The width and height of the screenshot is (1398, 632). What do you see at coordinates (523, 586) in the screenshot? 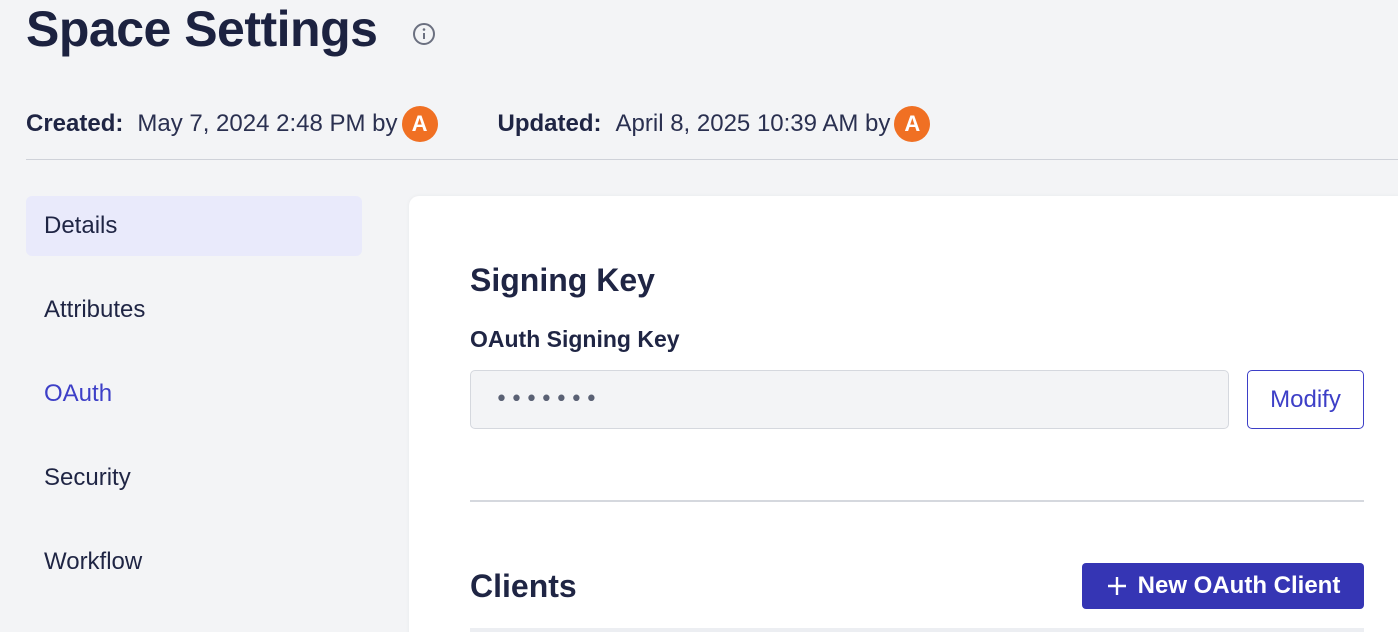
I see `clients-title: Clients` at bounding box center [523, 586].